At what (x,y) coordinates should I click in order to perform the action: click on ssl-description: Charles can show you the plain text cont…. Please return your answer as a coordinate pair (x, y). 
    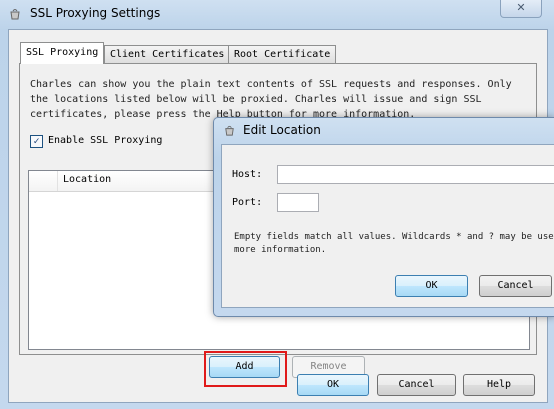
    Looking at the image, I should click on (271, 99).